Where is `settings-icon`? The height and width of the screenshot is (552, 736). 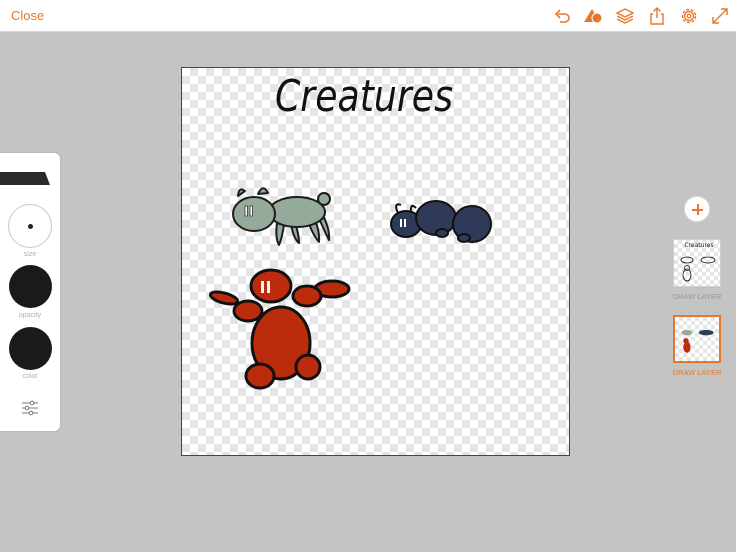 settings-icon is located at coordinates (689, 16).